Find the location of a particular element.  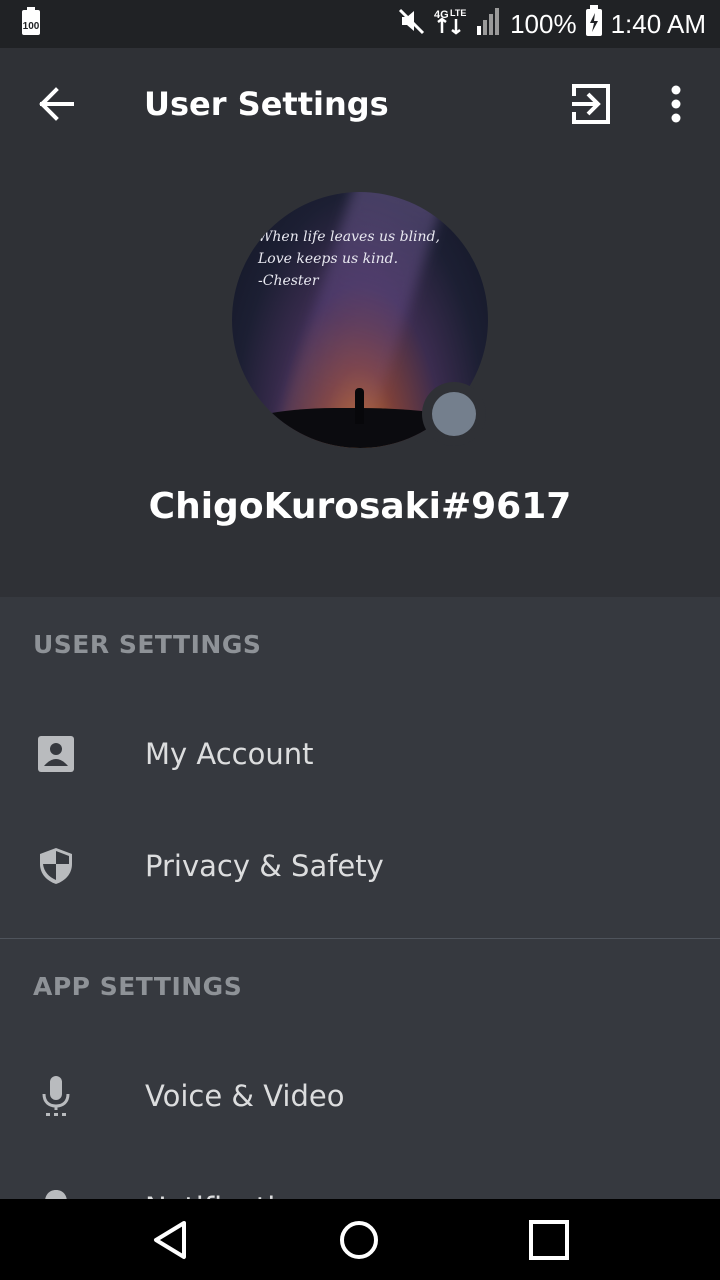

logout-icon is located at coordinates (591, 104).